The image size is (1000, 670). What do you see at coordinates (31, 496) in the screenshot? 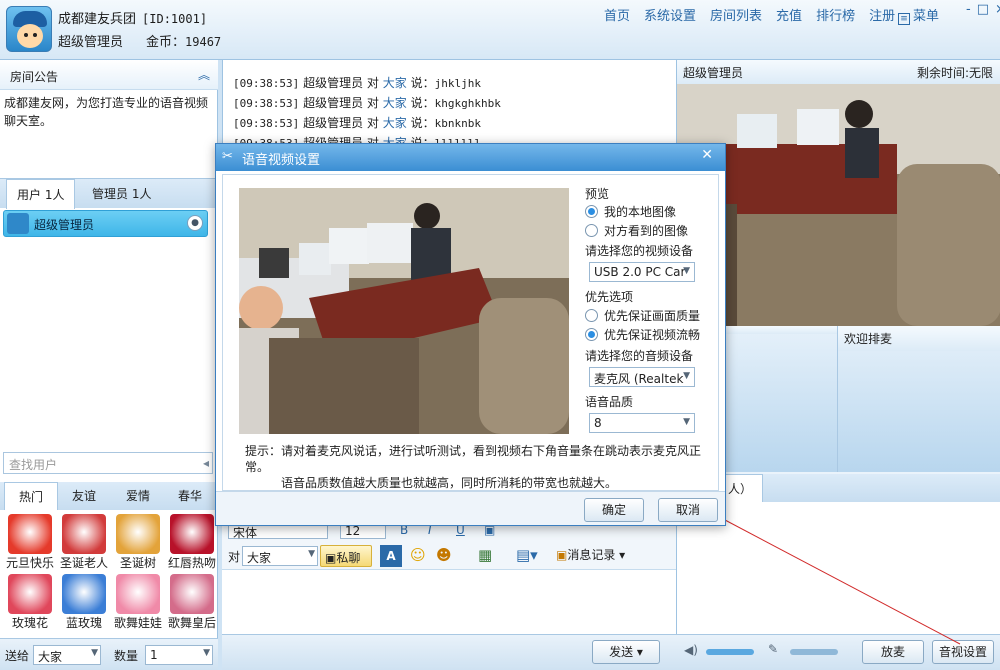
I see `tab-gift-hot: 热门` at bounding box center [31, 496].